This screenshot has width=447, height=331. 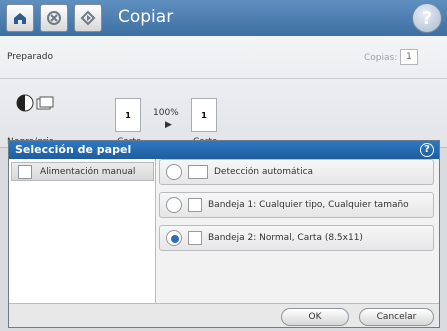 What do you see at coordinates (223, 18) in the screenshot?
I see `top-bar: Copiar ?` at bounding box center [223, 18].